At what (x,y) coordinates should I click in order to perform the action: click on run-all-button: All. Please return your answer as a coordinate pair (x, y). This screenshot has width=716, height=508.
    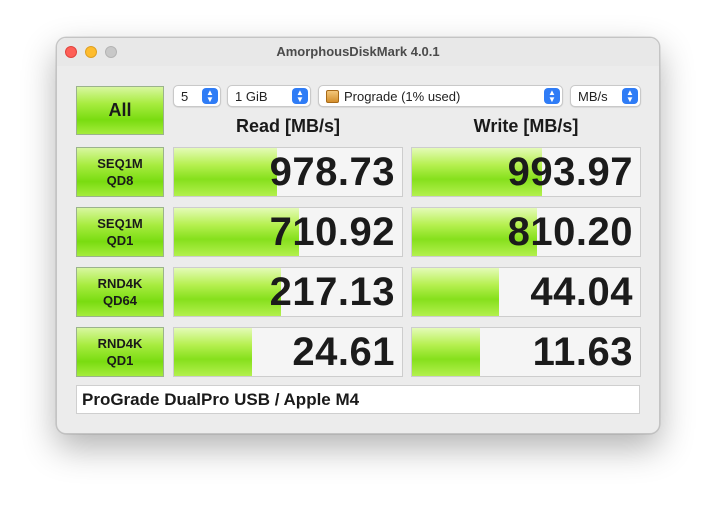
    Looking at the image, I should click on (120, 110).